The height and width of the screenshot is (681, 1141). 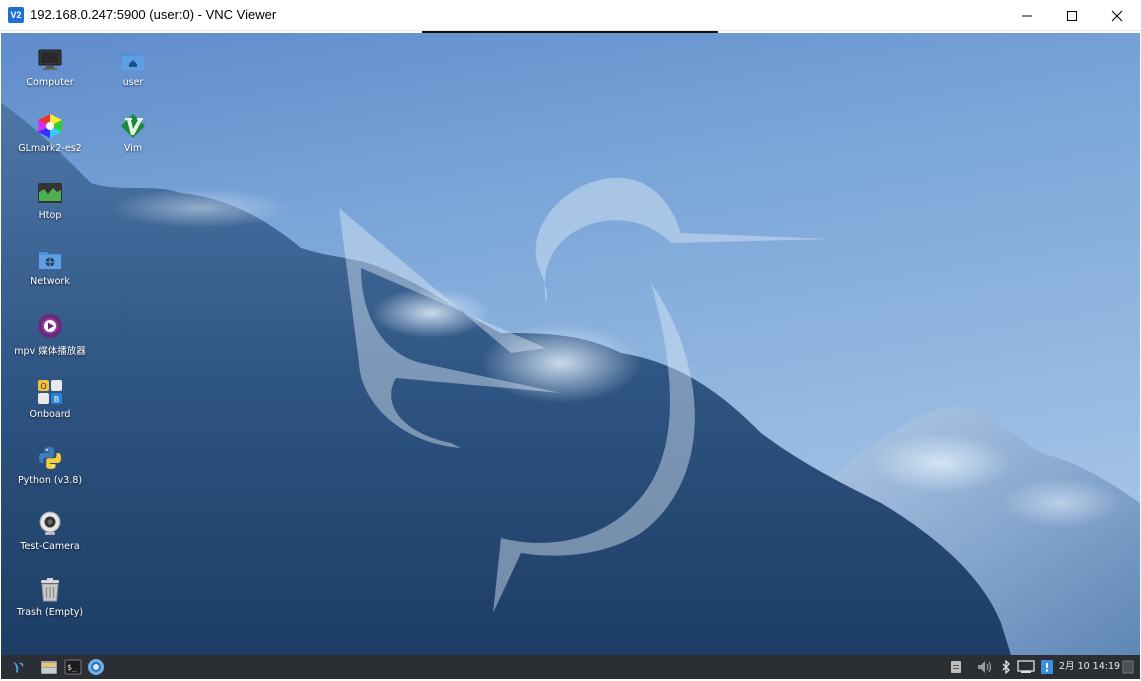 I want to click on desktop-icon-network: Network, so click(x=50, y=266).